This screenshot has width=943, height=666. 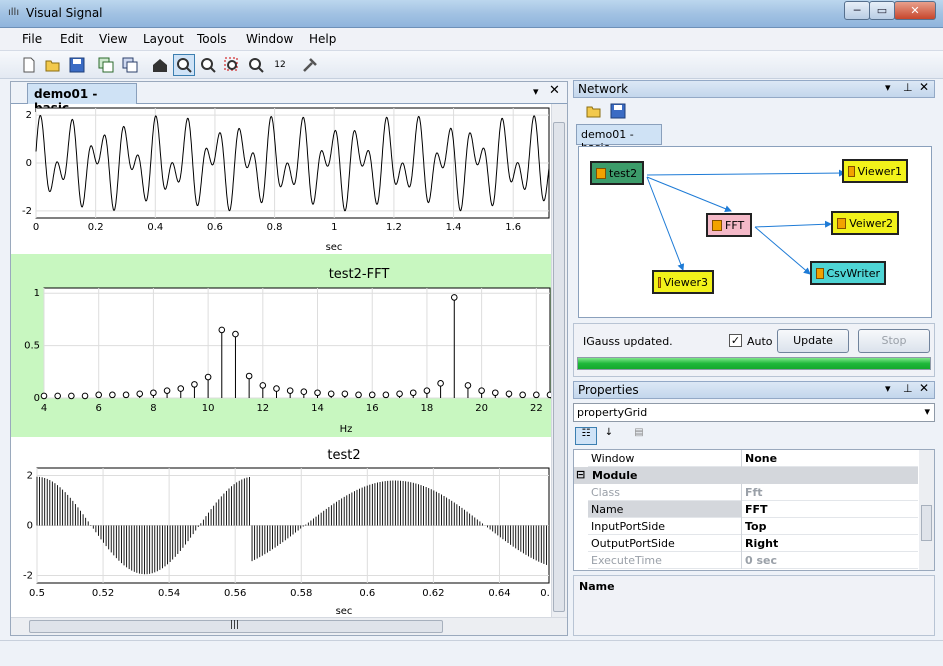 What do you see at coordinates (280, 65) in the screenshot?
I see `axis-icon: 12` at bounding box center [280, 65].